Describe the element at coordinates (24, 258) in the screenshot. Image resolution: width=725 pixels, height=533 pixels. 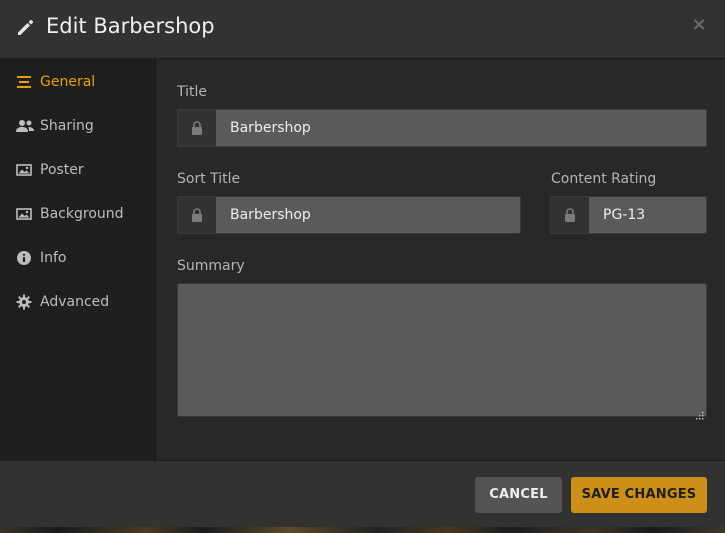
I see `info-icon` at that location.